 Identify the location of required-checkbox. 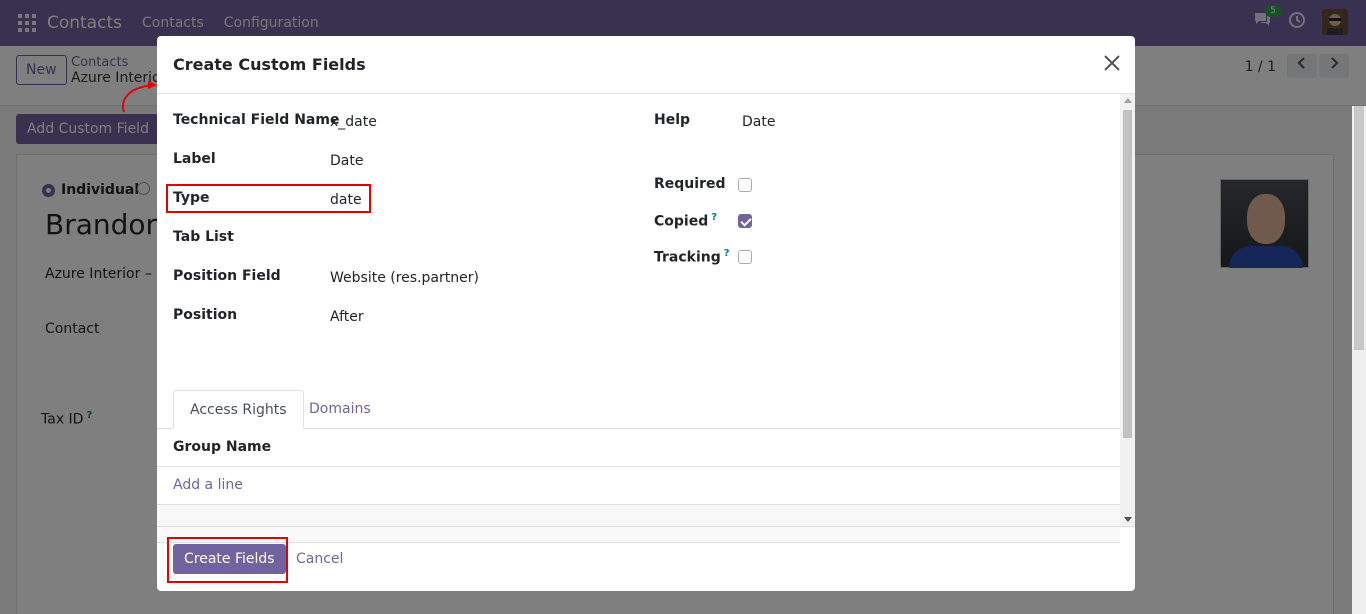
(745, 185).